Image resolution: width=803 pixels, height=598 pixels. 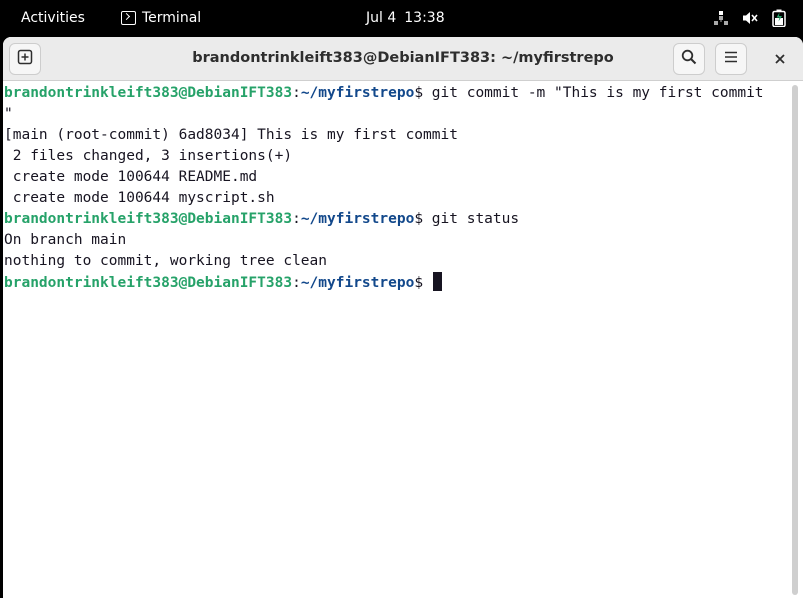 I want to click on command-text: git status, so click(x=471, y=219).